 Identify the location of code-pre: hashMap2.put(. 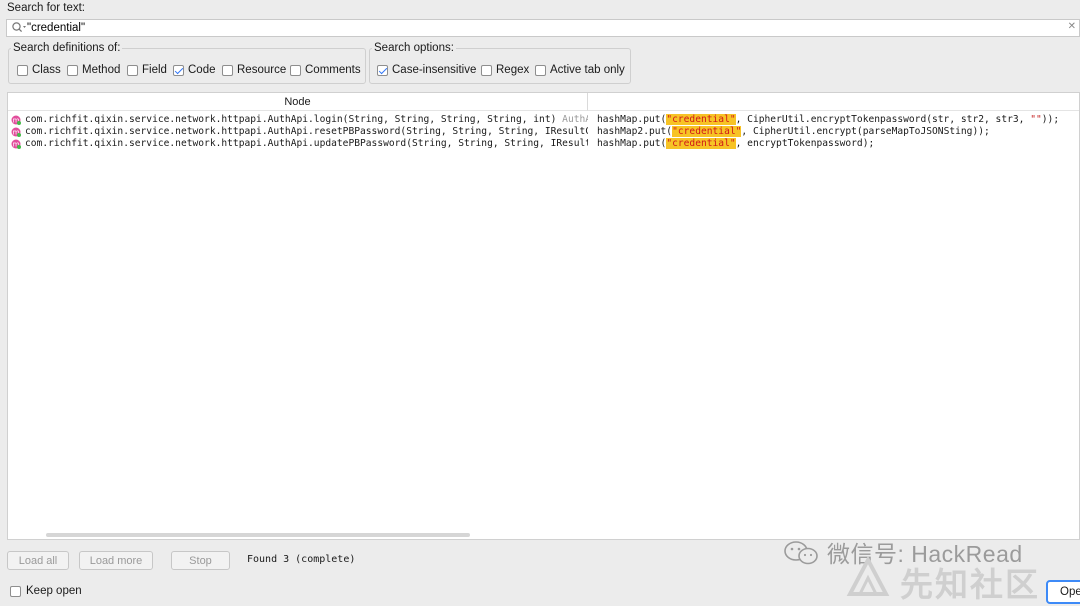
(635, 131).